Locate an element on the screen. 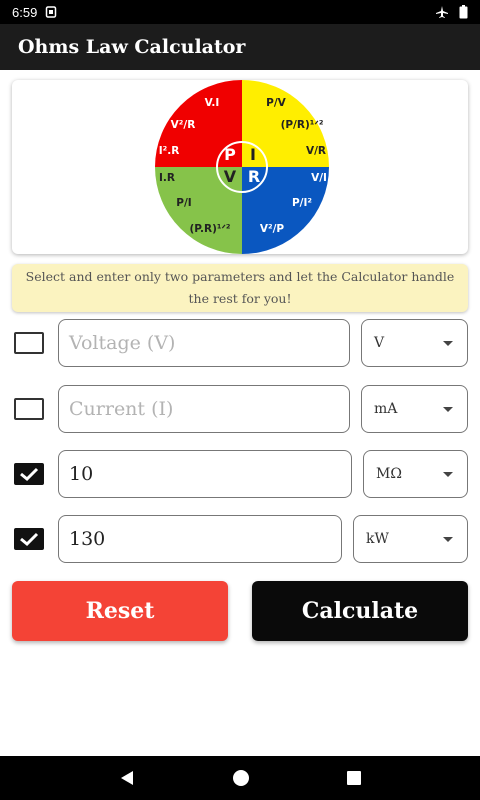 This screenshot has height=800, width=480. current-checkbox is located at coordinates (29, 409).